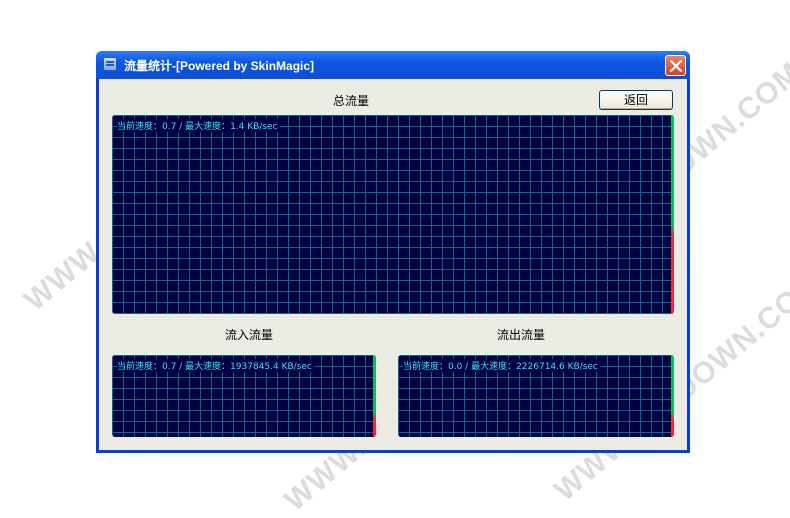 This screenshot has height=518, width=790. I want to click on outbound-traffic-status: 当前速度：0.0 / 最大速度：2226714.6 KB/sec, so click(501, 365).